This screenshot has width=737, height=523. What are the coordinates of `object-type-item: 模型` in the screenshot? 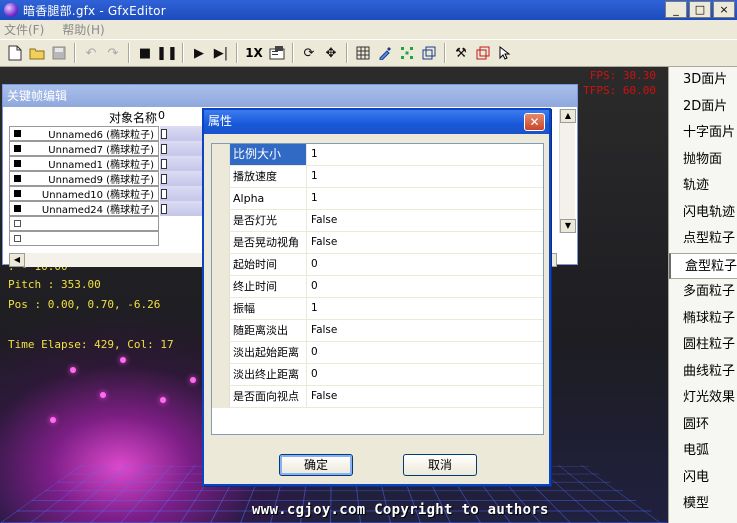 It's located at (703, 504).